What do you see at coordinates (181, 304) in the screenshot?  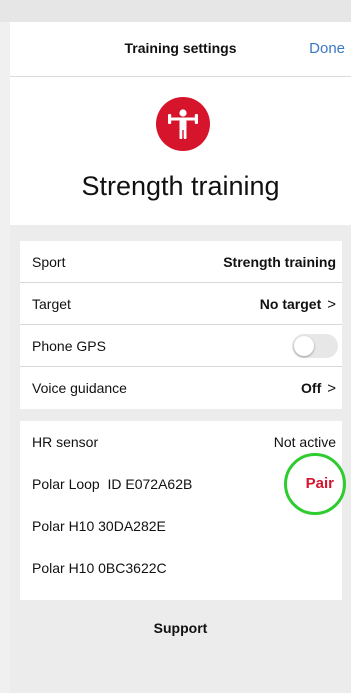 I see `target-row: Target No target >` at bounding box center [181, 304].